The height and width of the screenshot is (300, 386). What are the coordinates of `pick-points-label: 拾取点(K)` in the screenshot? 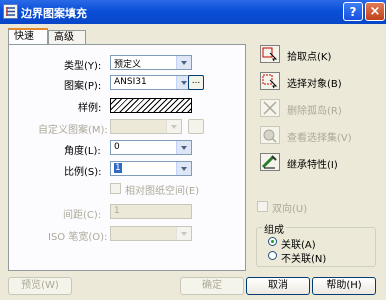 It's located at (309, 55).